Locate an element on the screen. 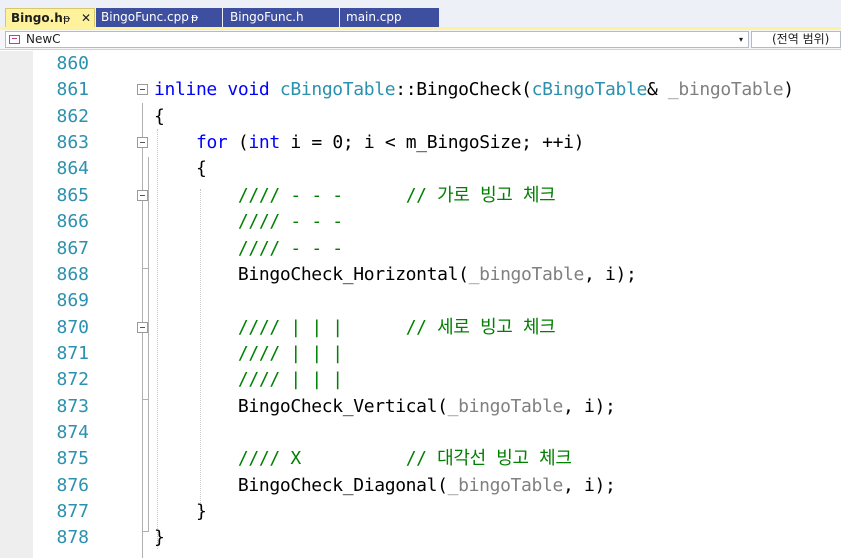  line-number: 876 is located at coordinates (72, 485).